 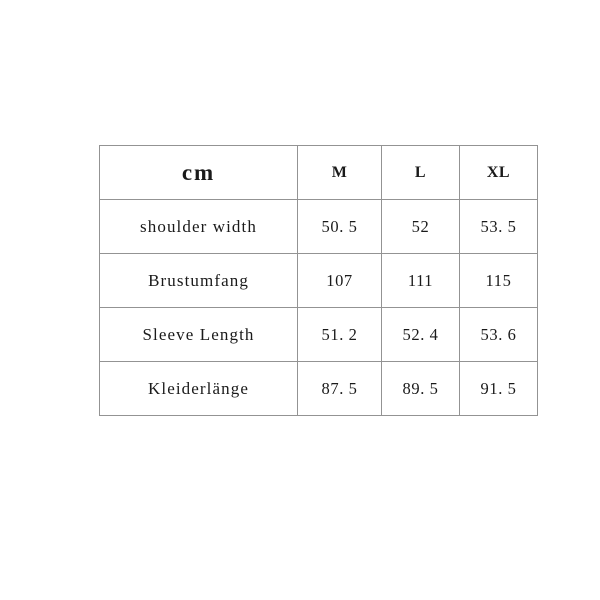 I want to click on measurement-value-l: 52, so click(x=420, y=226).